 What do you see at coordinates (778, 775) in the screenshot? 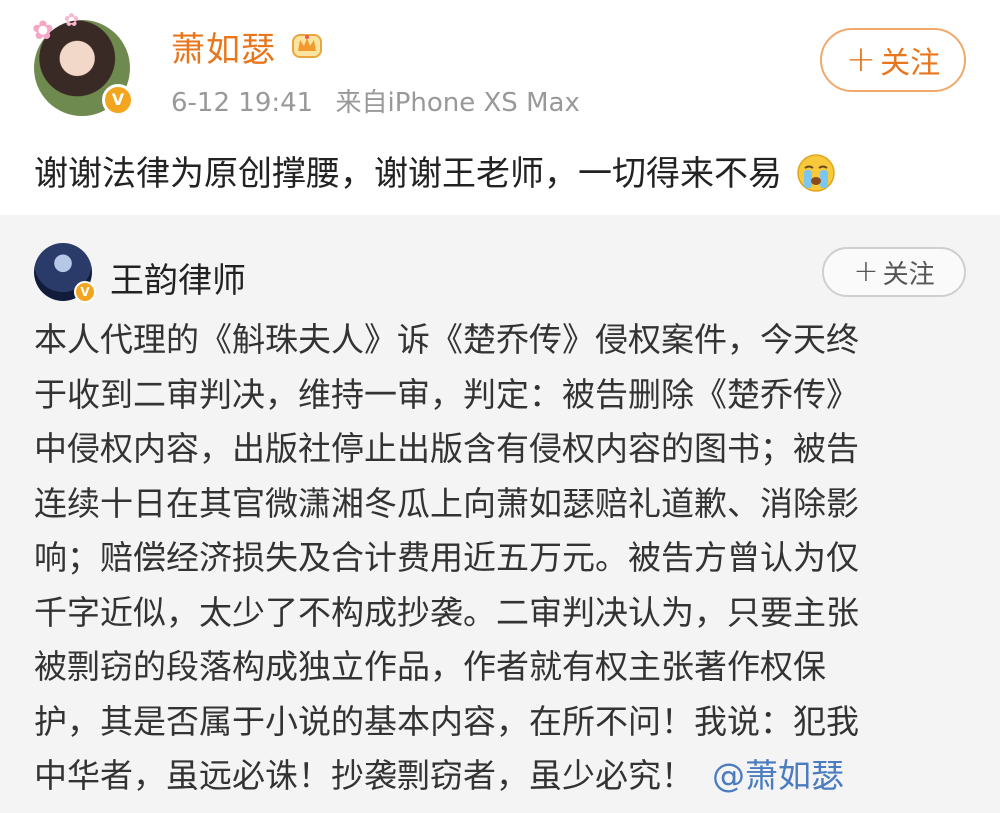
I see `mention-link: @萧如瑟` at bounding box center [778, 775].